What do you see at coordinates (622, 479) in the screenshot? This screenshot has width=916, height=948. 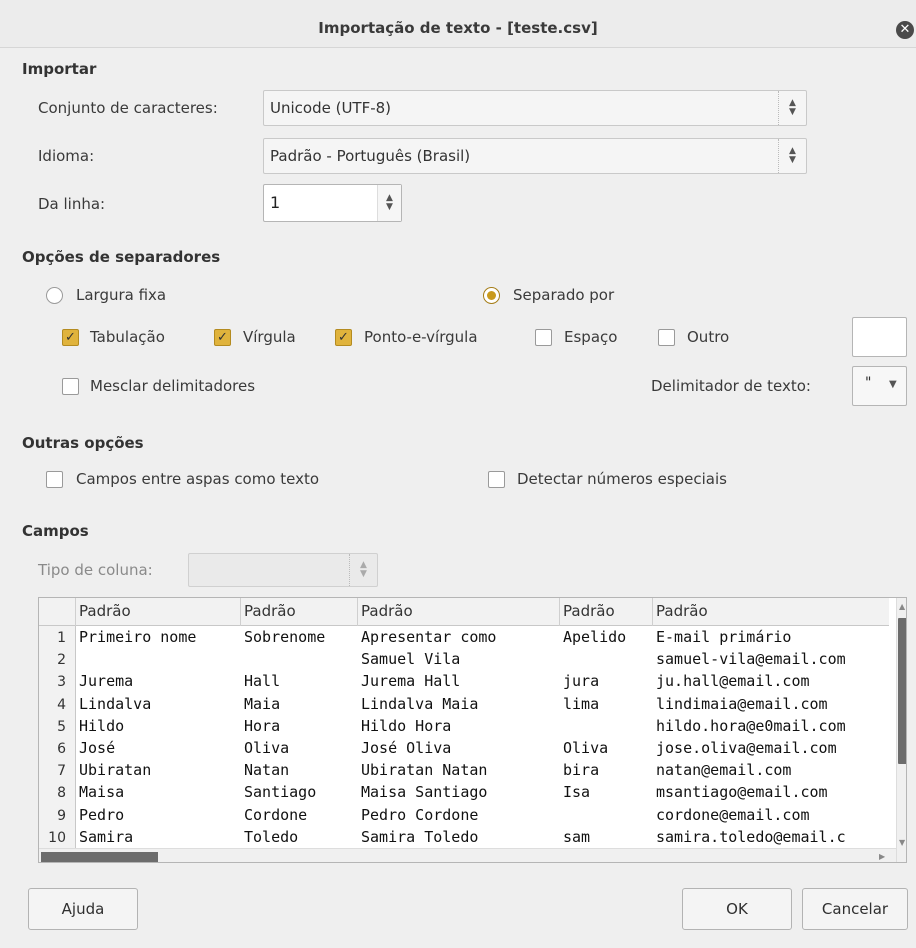 I see `detect-special-label: Detectar números especiais` at bounding box center [622, 479].